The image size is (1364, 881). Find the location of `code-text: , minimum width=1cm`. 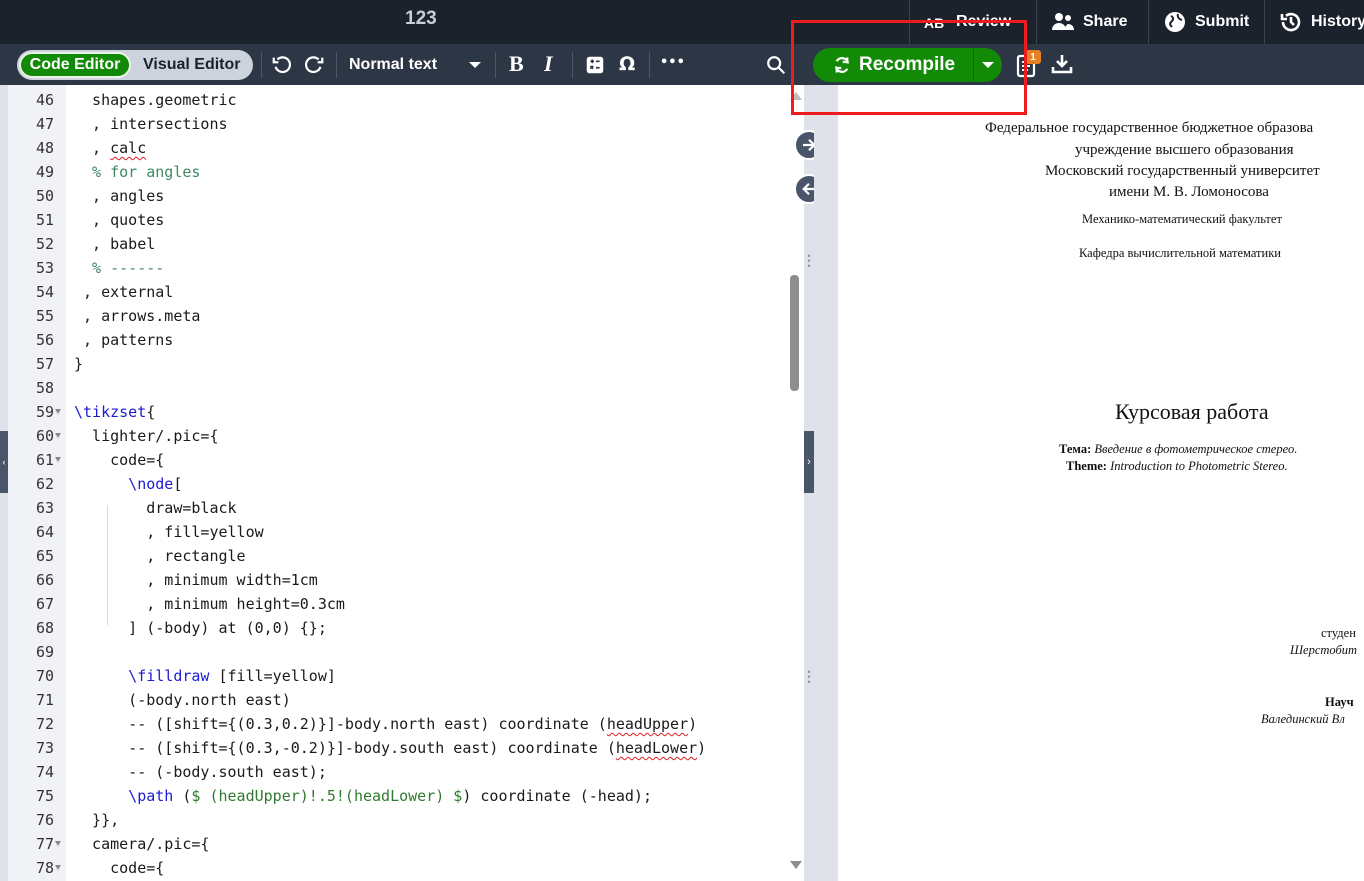

code-text: , minimum width=1cm is located at coordinates (196, 580).